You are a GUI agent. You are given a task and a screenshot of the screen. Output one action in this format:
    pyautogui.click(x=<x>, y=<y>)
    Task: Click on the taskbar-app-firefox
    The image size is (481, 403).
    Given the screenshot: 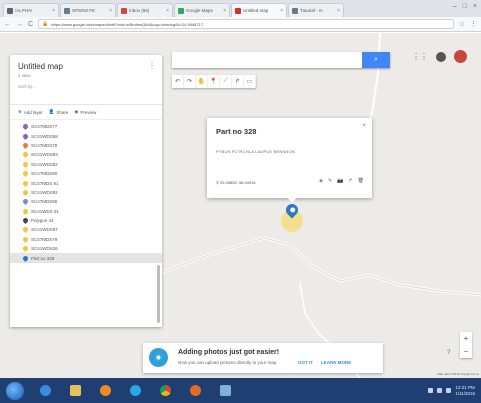 What is the action you would take?
    pyautogui.click(x=195, y=391)
    